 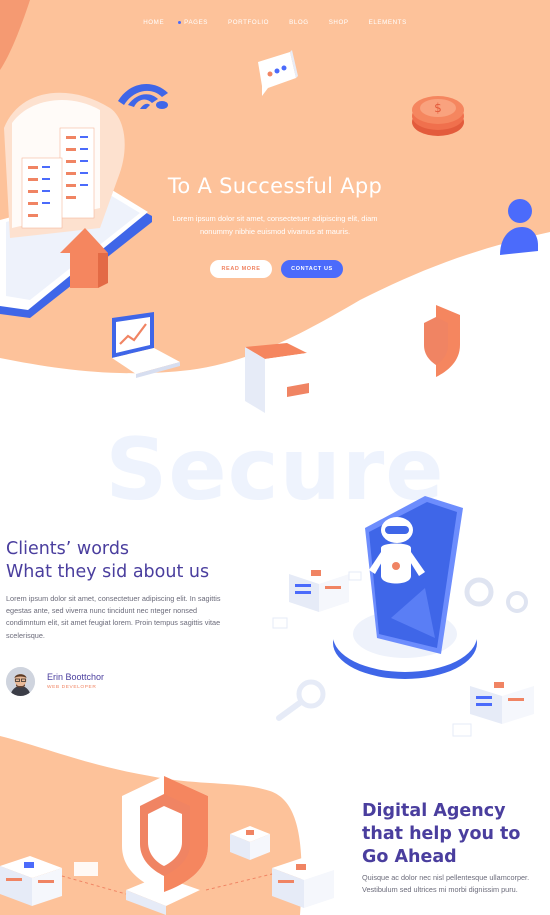 What do you see at coordinates (409, 857) in the screenshot?
I see `agency-title-line3: Go Ahead` at bounding box center [409, 857].